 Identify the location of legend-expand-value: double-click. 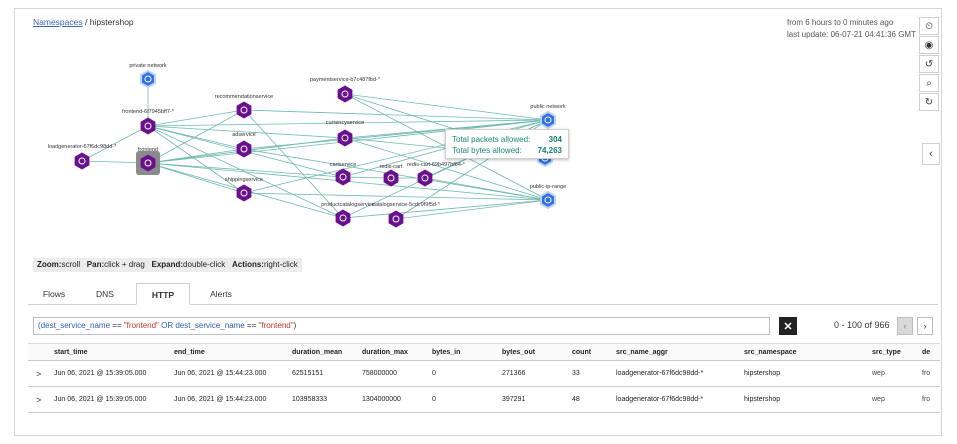
(204, 264).